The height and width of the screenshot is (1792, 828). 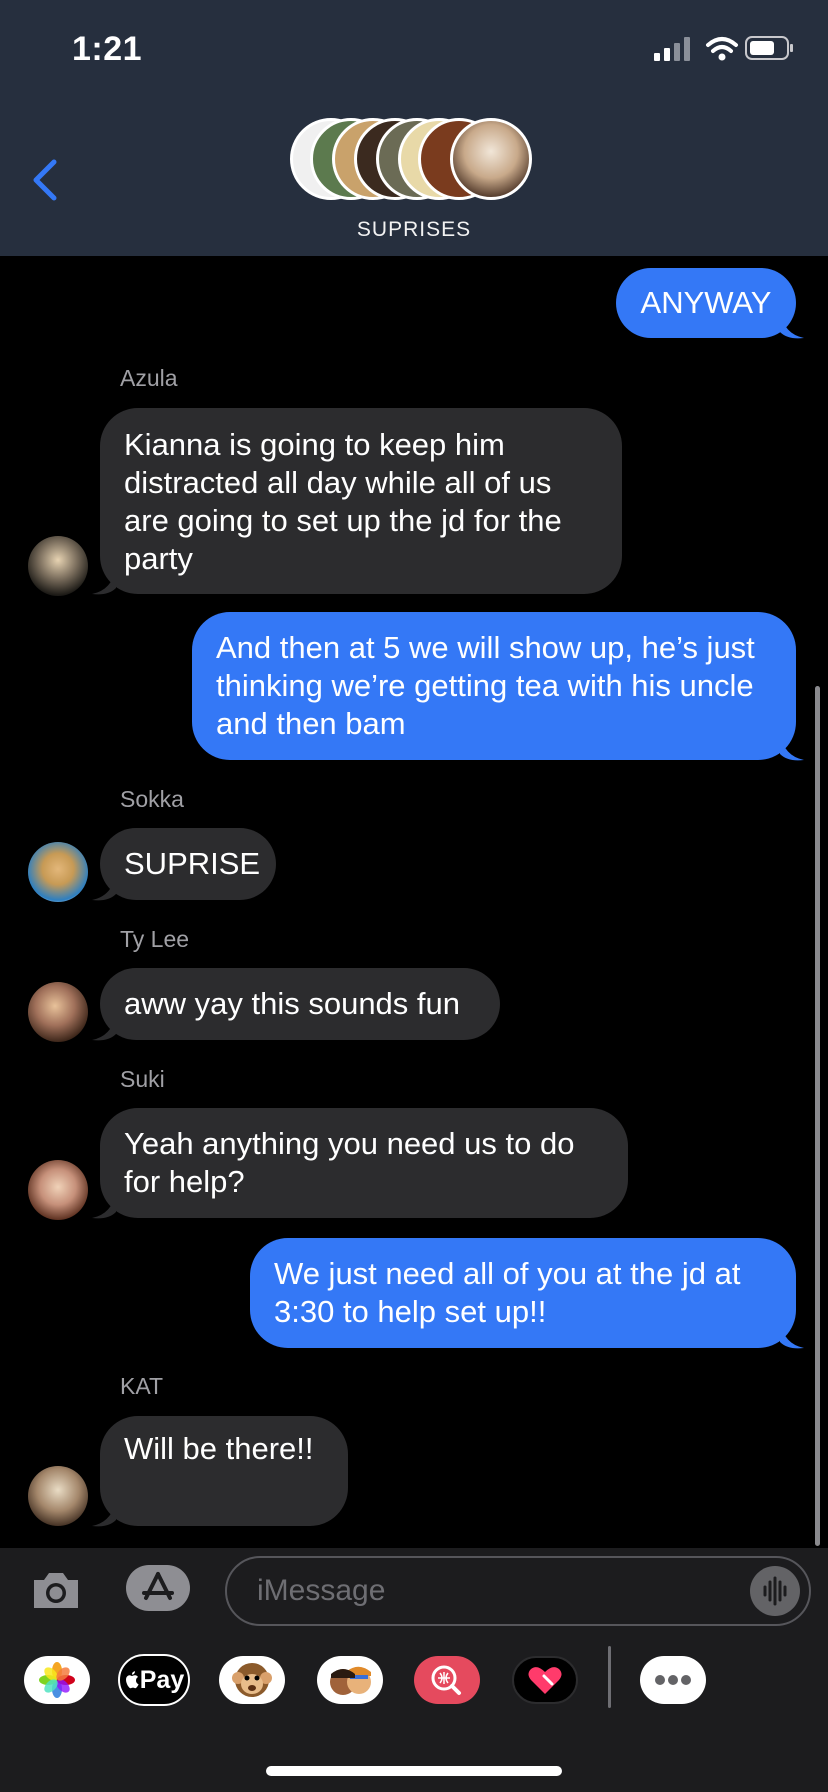 What do you see at coordinates (155, 939) in the screenshot?
I see `sender-name: Ty Lee` at bounding box center [155, 939].